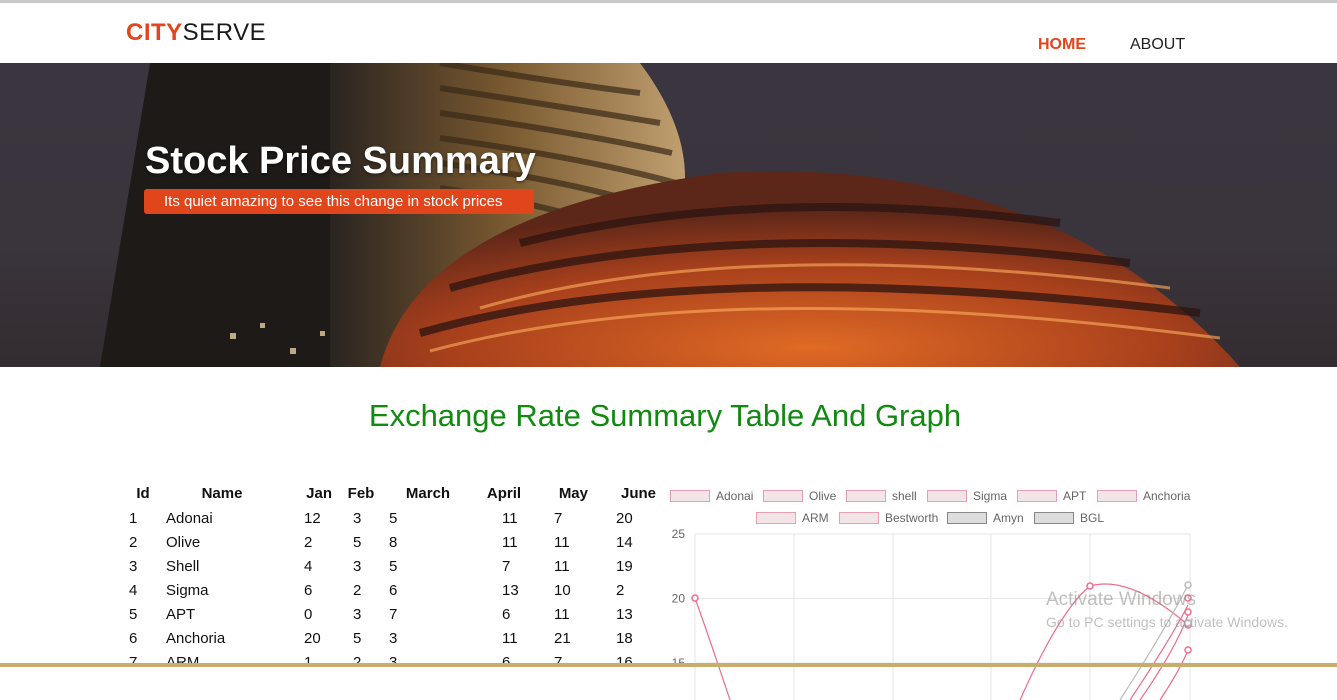  I want to click on table-cell: 16, so click(624, 662).